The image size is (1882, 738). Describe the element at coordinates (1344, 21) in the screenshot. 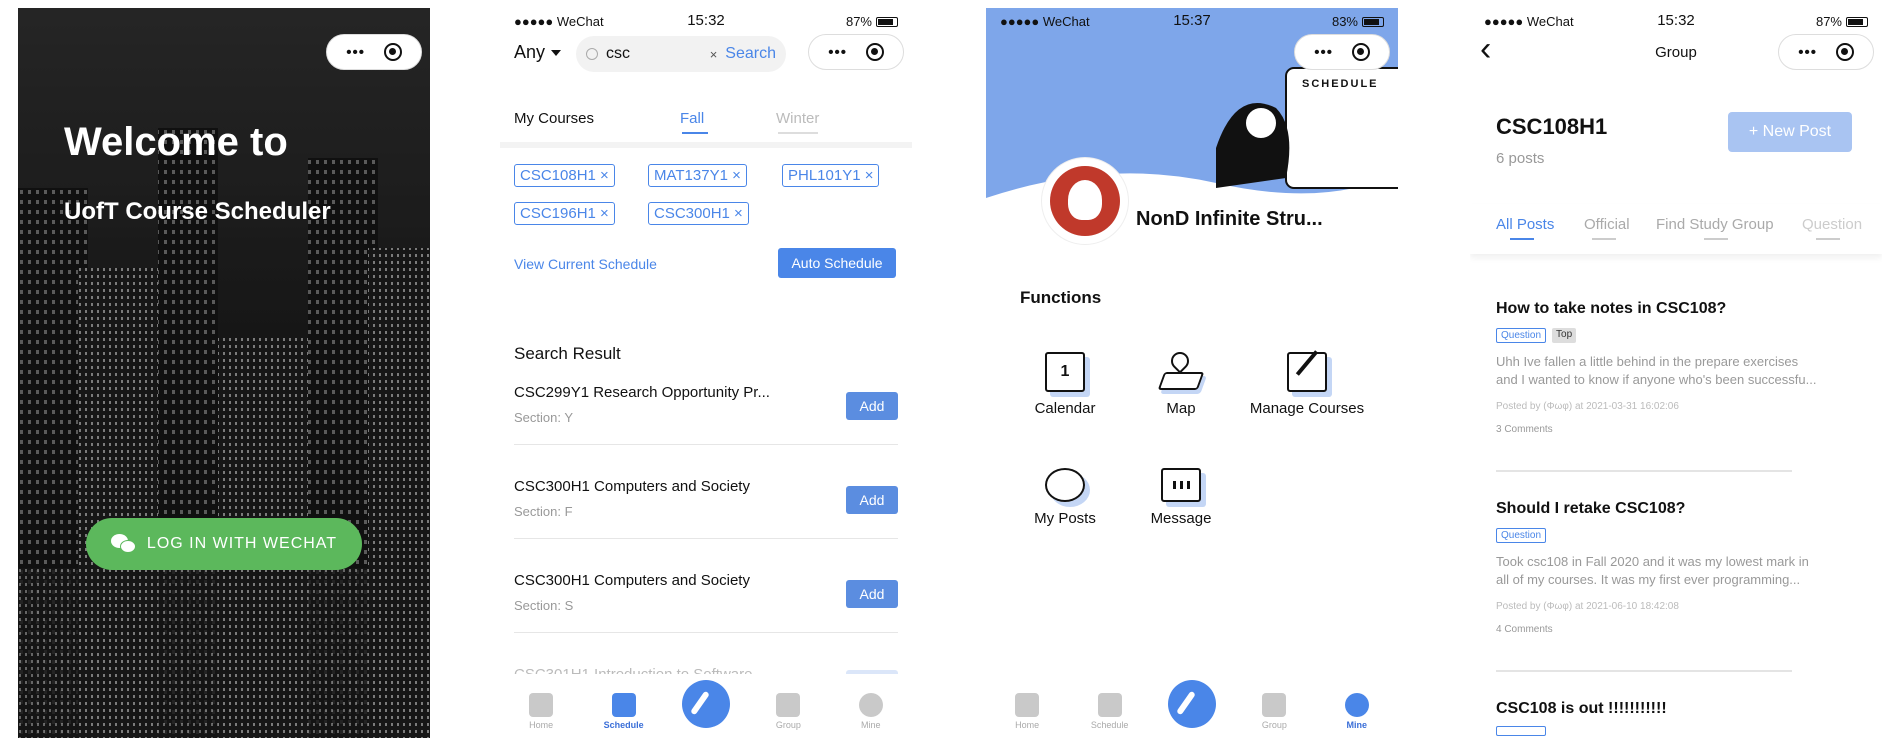

I see `battery-percent: 83%` at that location.